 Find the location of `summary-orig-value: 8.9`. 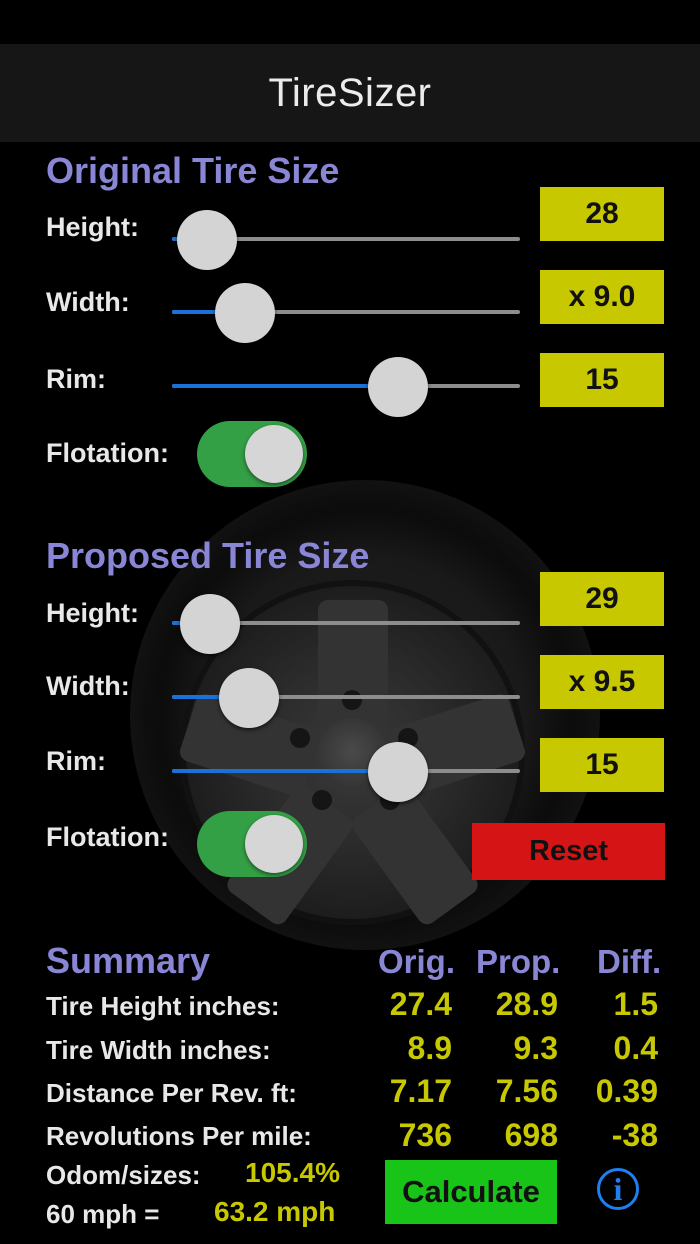

summary-orig-value: 8.9 is located at coordinates (429, 1048).